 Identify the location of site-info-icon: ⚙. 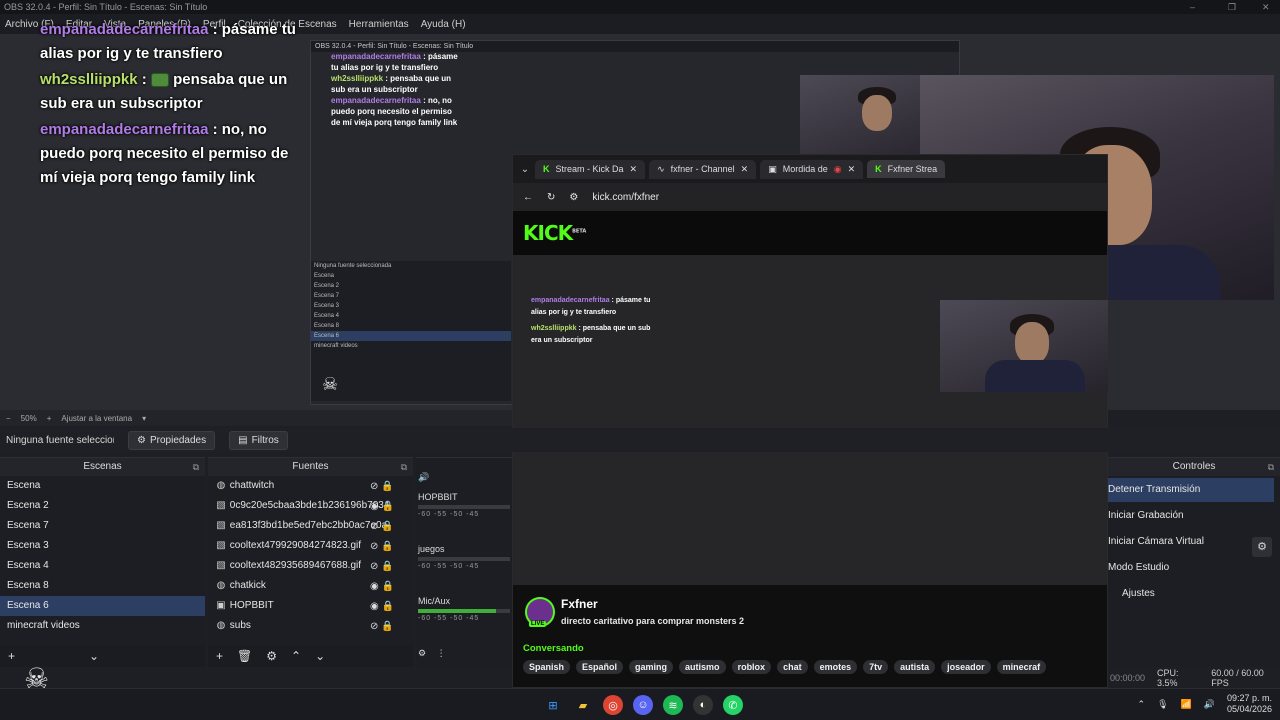
(573, 197).